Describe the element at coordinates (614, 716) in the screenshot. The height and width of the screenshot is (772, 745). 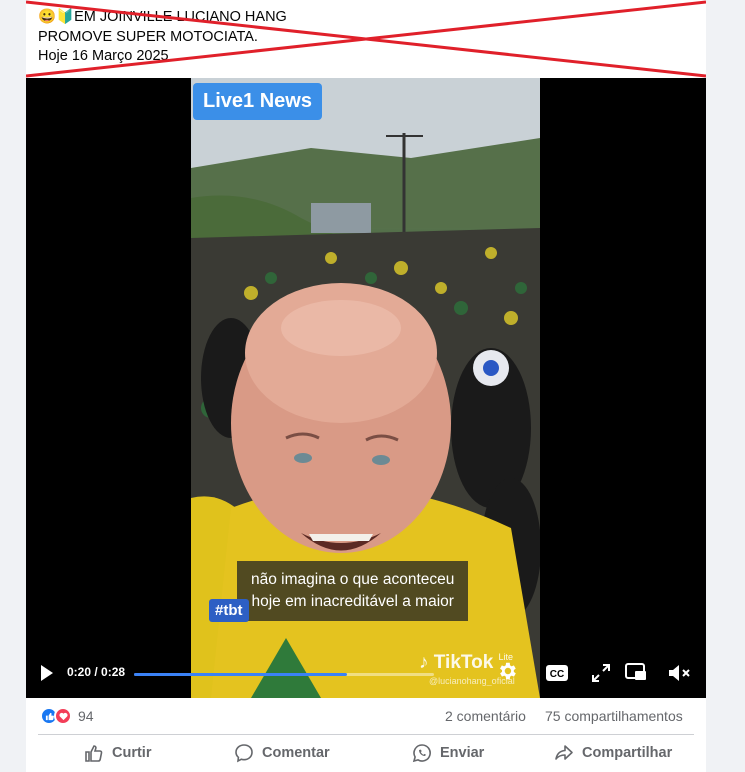
I see `shares-count-link: 75 compartilhamentos` at that location.